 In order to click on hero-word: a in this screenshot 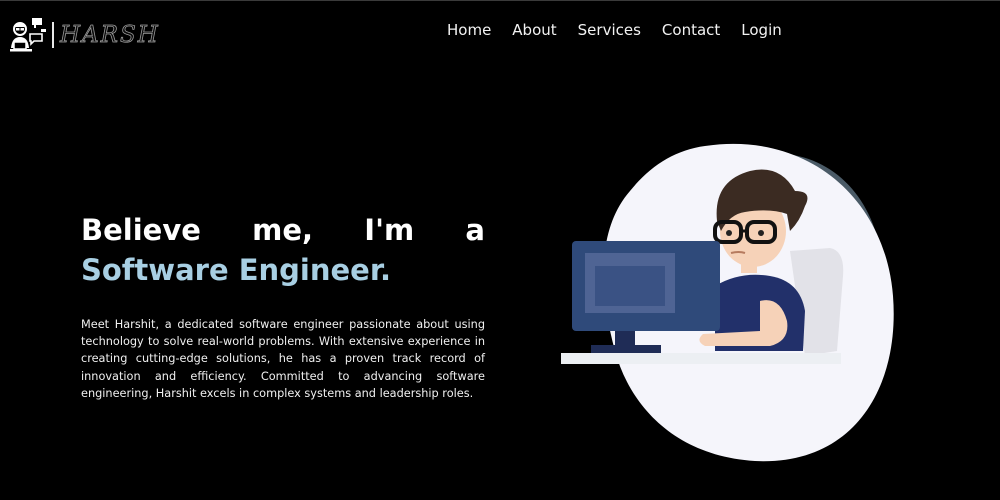, I will do `click(475, 230)`.